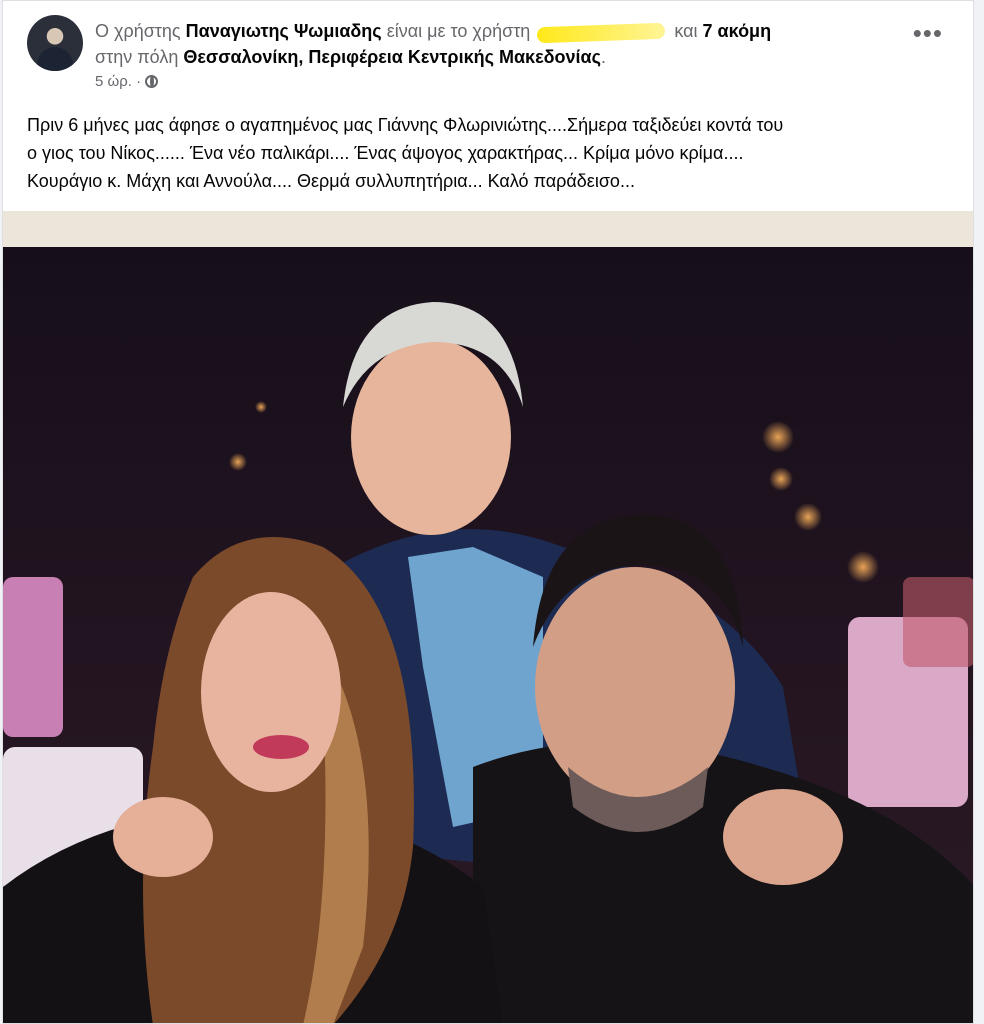 This screenshot has width=984, height=1024. What do you see at coordinates (118, 81) in the screenshot?
I see `post-timestamp: 5 ώρ. ·` at bounding box center [118, 81].